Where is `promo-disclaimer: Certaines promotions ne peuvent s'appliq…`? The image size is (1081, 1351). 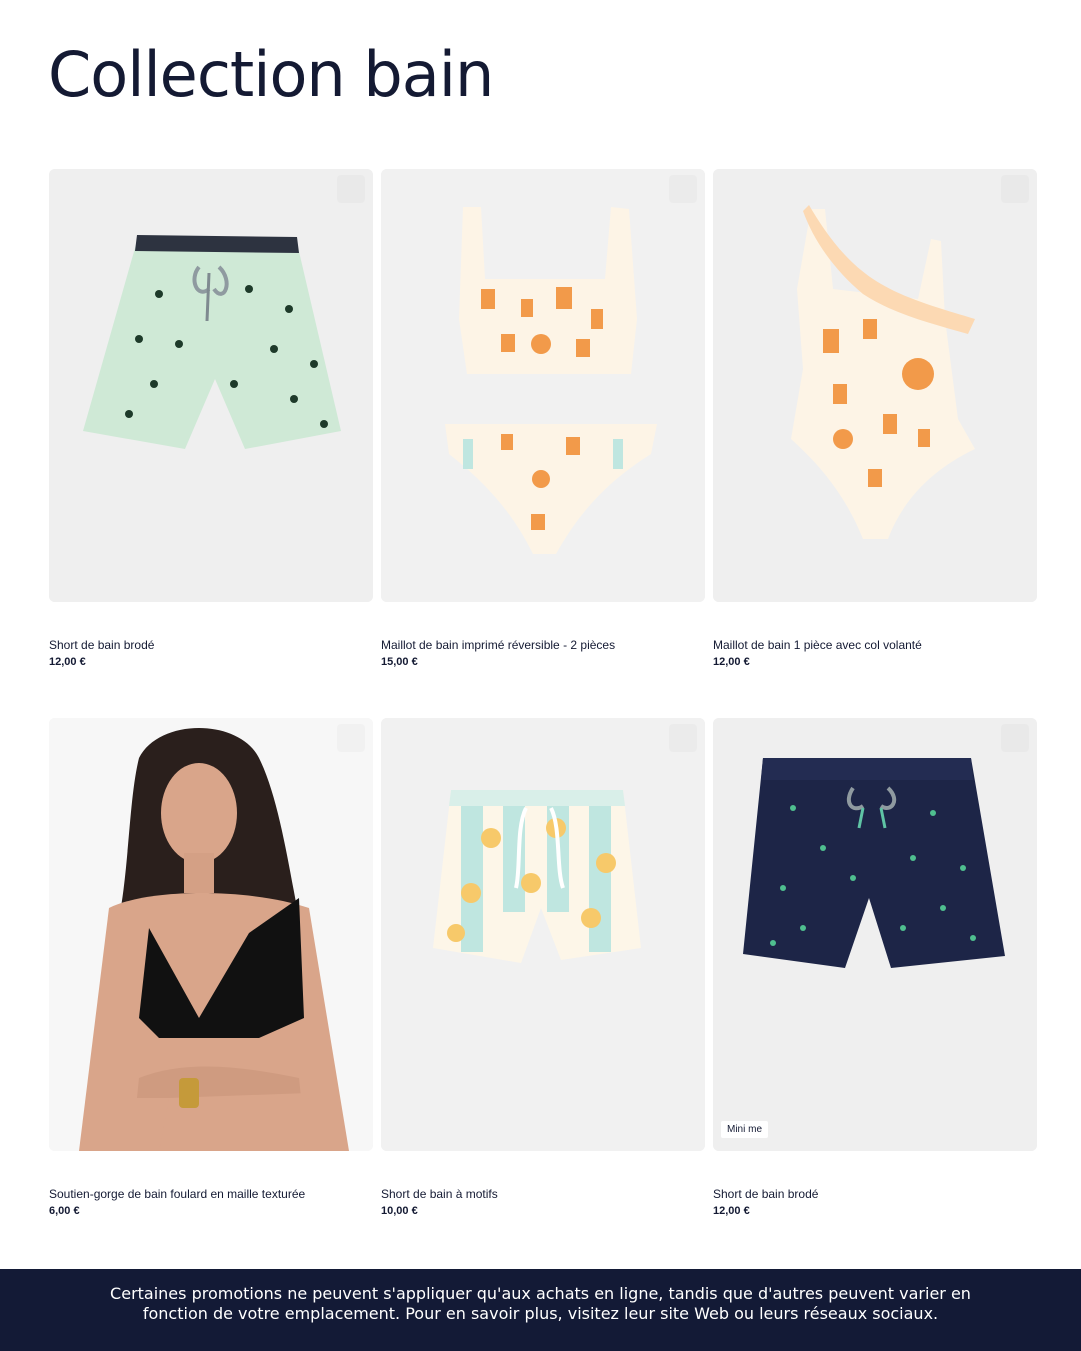 promo-disclaimer: Certaines promotions ne peuvent s'appliq… is located at coordinates (540, 1303).